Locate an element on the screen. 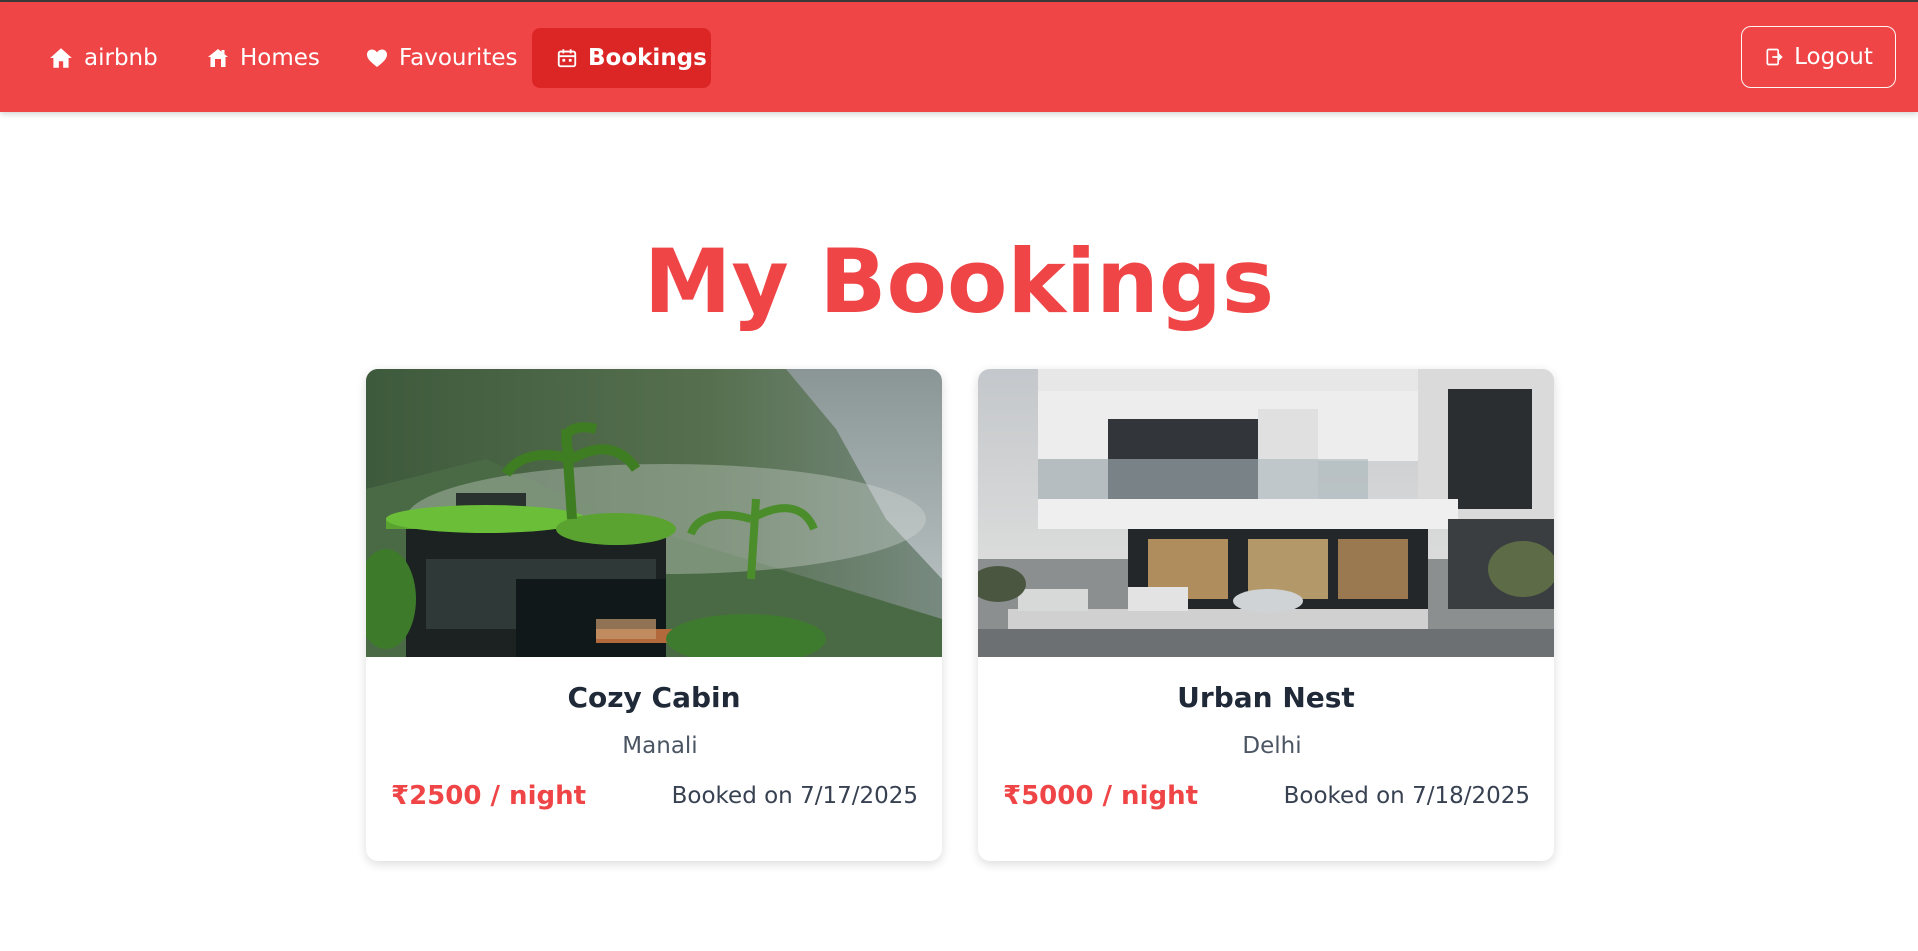  homes-icon is located at coordinates (218, 58).